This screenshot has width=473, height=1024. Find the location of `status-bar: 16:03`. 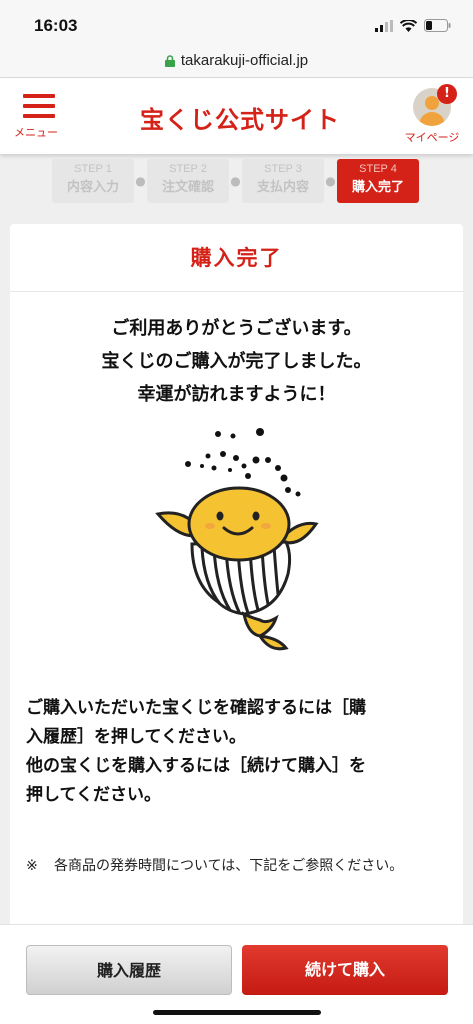

status-bar: 16:03 is located at coordinates (236, 22).